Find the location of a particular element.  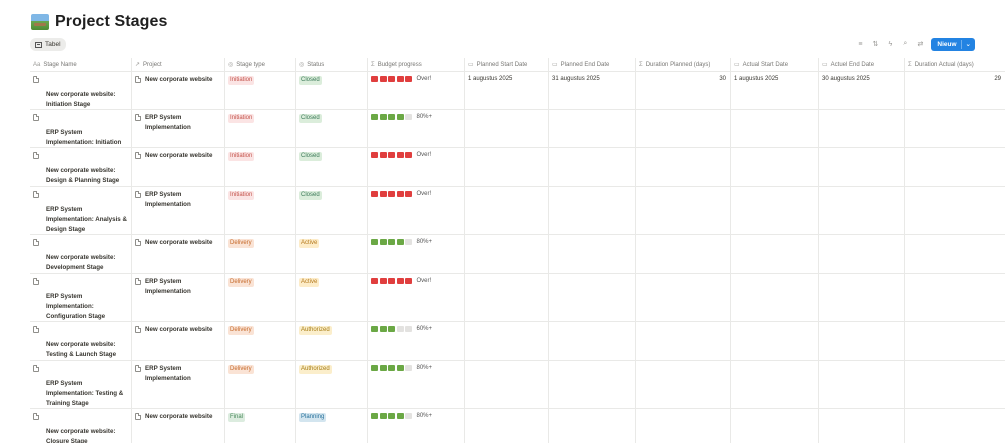

column-header: ↗ Project is located at coordinates (178, 64).